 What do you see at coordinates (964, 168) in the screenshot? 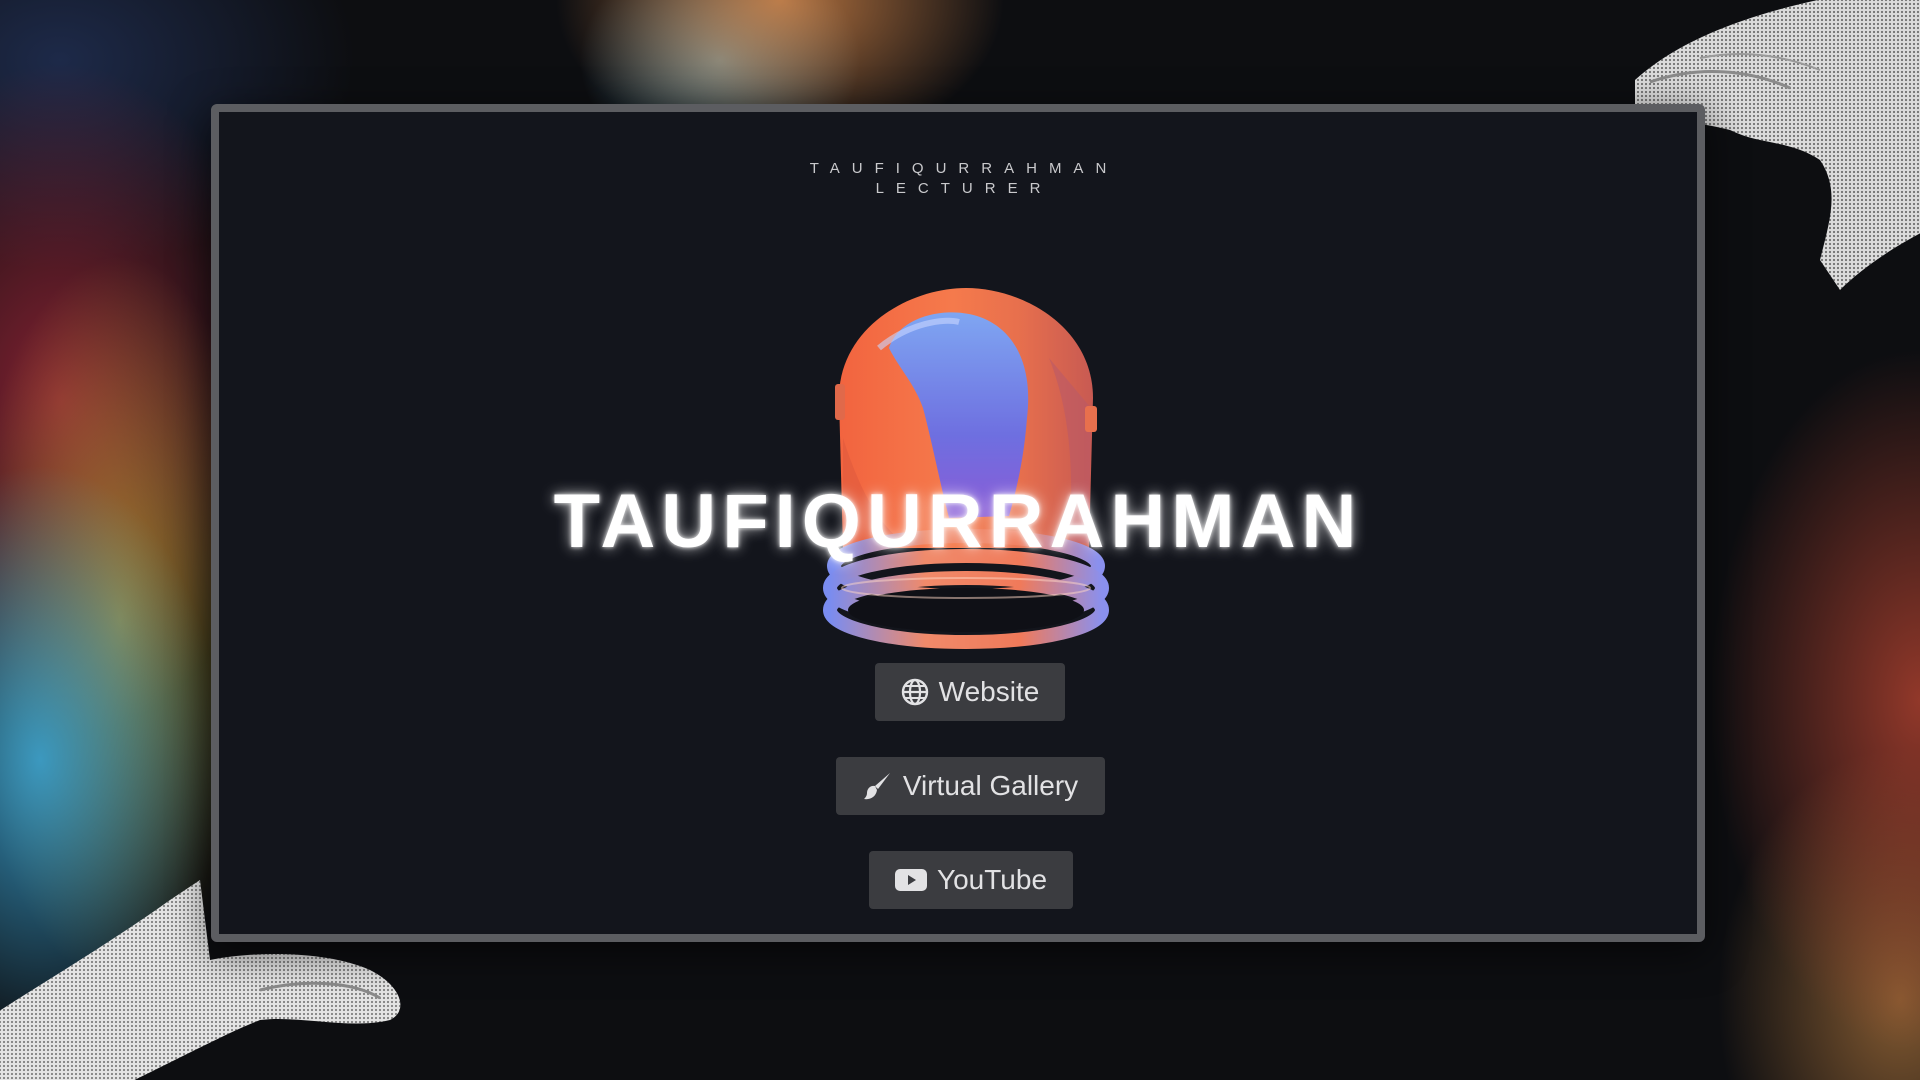
I see `site-owner-name: TAUFIQURRAHMAN` at bounding box center [964, 168].